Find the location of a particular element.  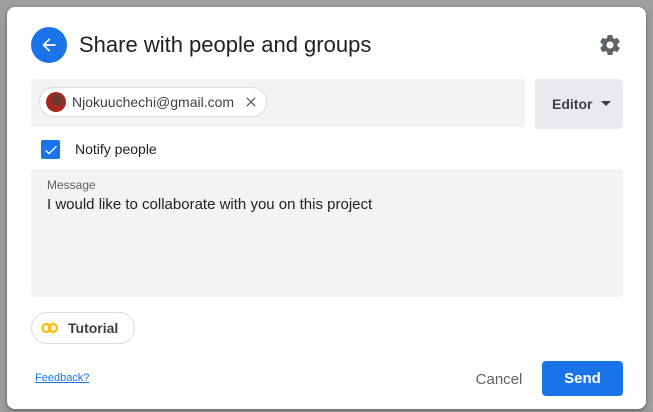

role-dropdown: Editor is located at coordinates (579, 104).